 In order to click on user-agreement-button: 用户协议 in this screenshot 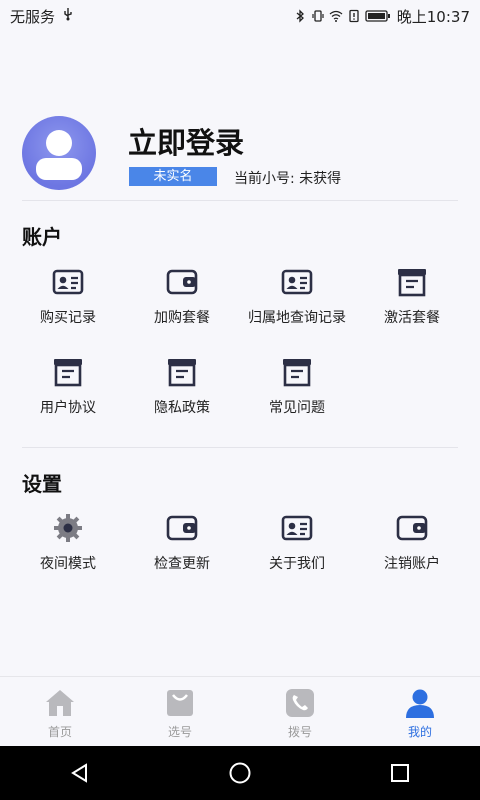, I will do `click(68, 386)`.